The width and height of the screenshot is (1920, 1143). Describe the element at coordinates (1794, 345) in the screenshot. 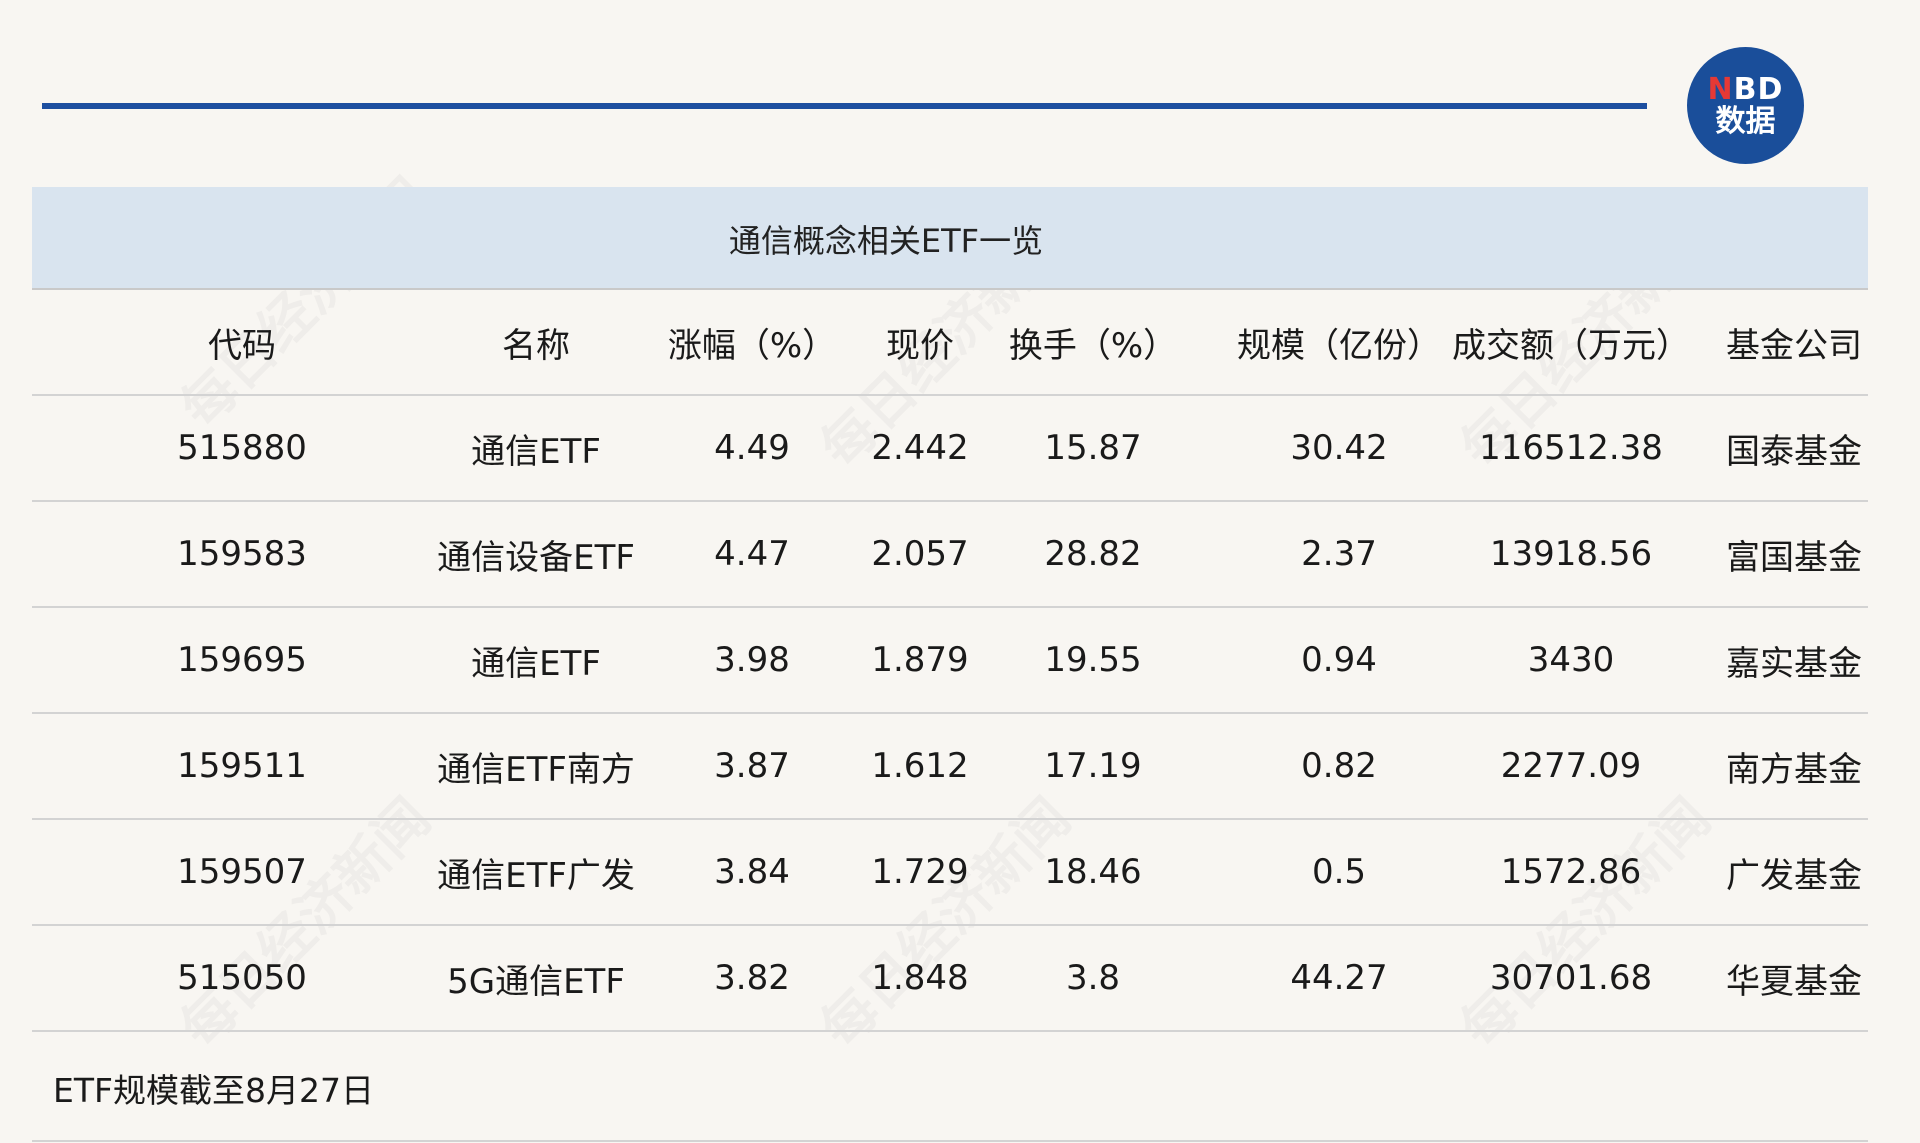

I see `header-fund-company: 基金公司` at that location.